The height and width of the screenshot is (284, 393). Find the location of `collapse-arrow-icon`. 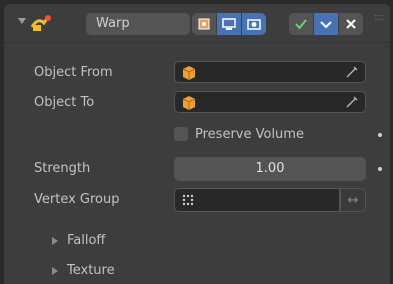

collapse-arrow-icon is located at coordinates (22, 21).